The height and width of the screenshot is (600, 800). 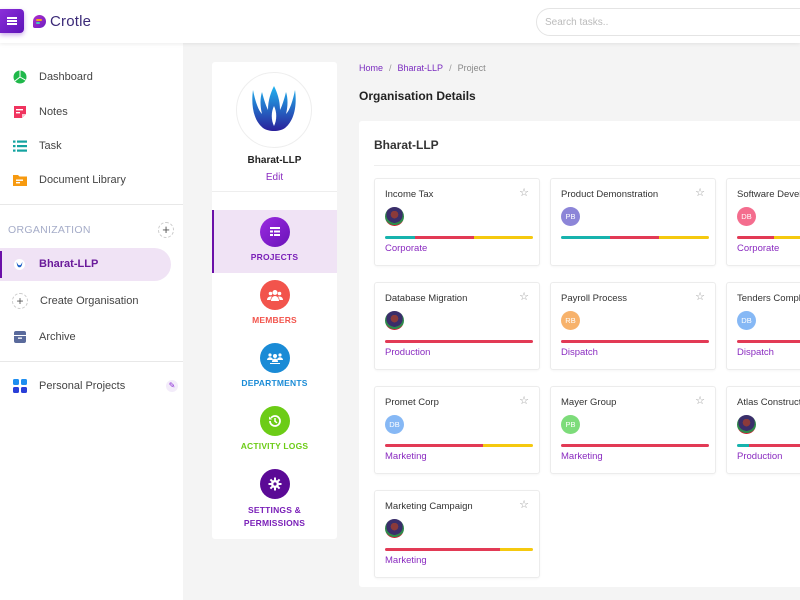 I want to click on organisation-name: Bharat-LLP, so click(x=274, y=160).